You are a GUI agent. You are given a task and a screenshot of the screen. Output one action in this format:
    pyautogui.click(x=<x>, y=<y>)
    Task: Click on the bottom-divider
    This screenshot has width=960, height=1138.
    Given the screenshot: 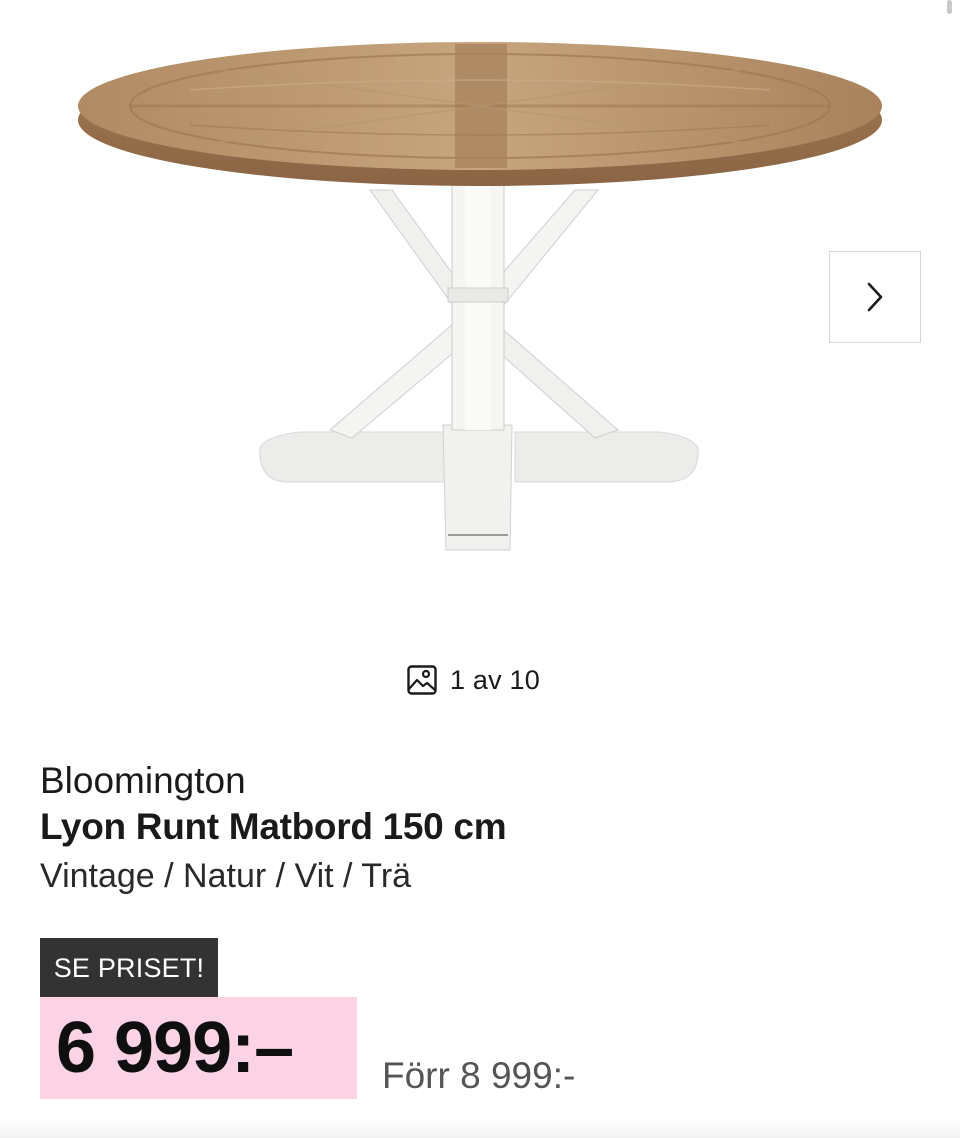 What is the action you would take?
    pyautogui.click(x=480, y=1128)
    